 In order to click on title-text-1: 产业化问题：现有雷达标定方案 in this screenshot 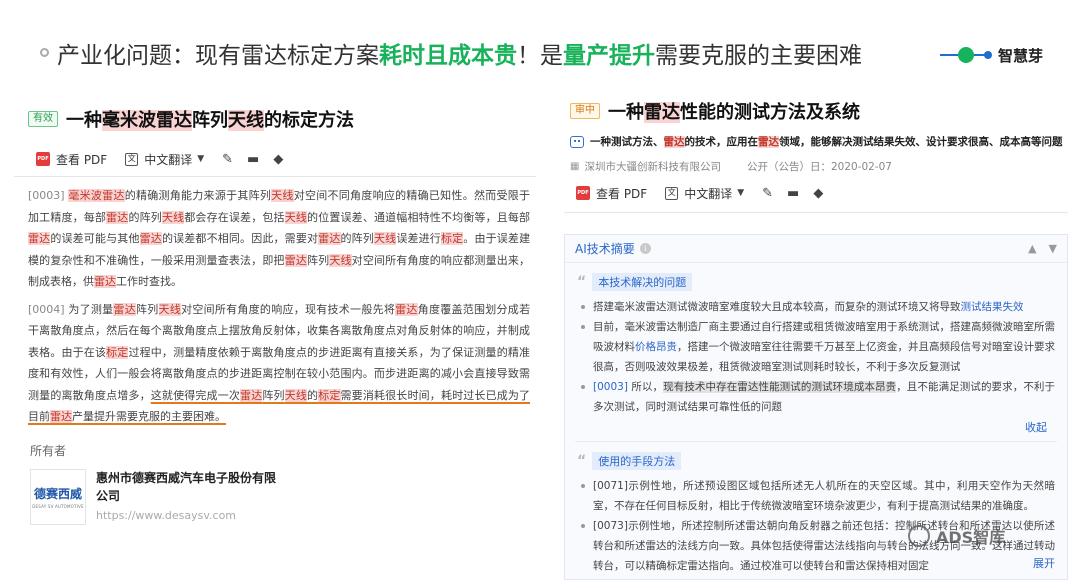, I will do `click(218, 56)`.